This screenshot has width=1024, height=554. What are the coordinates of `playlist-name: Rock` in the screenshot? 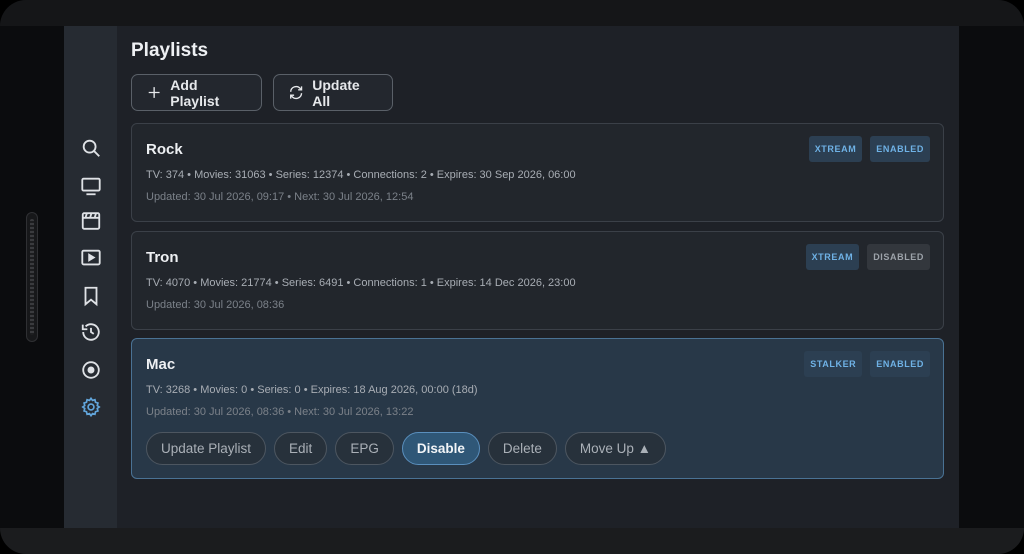 It's located at (164, 149).